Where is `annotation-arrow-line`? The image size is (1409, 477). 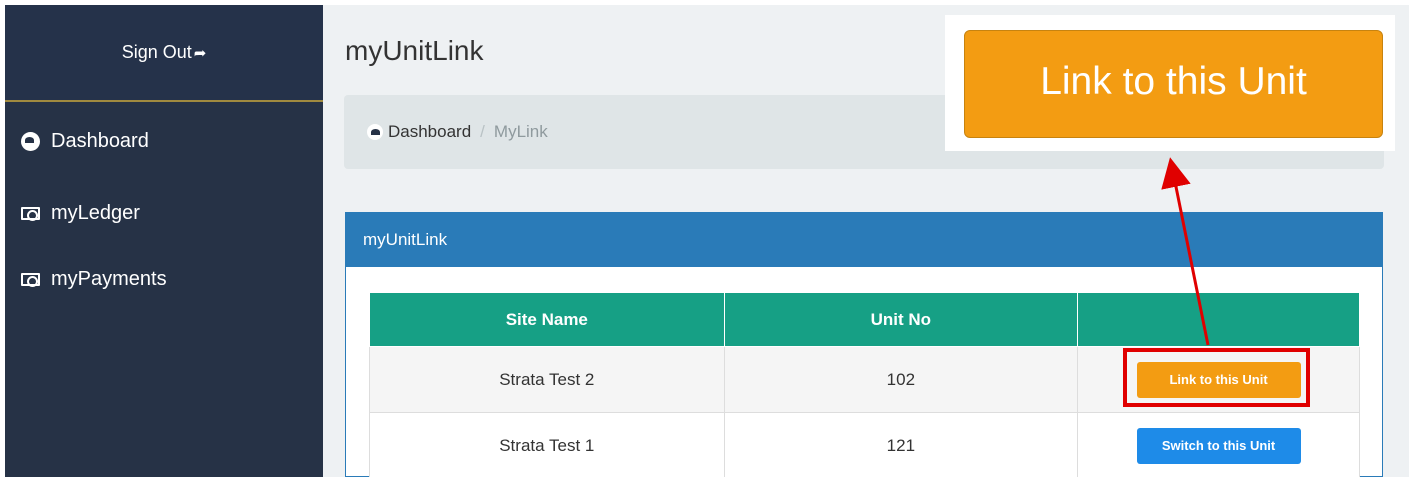 annotation-arrow-line is located at coordinates (1185, 251).